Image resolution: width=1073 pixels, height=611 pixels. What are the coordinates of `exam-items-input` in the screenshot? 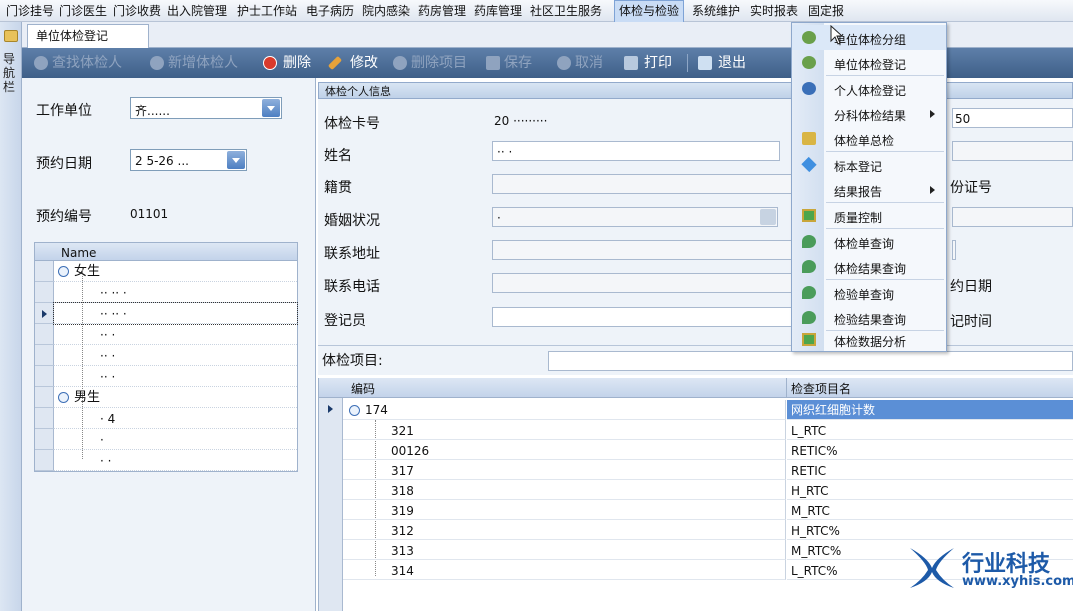 It's located at (810, 361).